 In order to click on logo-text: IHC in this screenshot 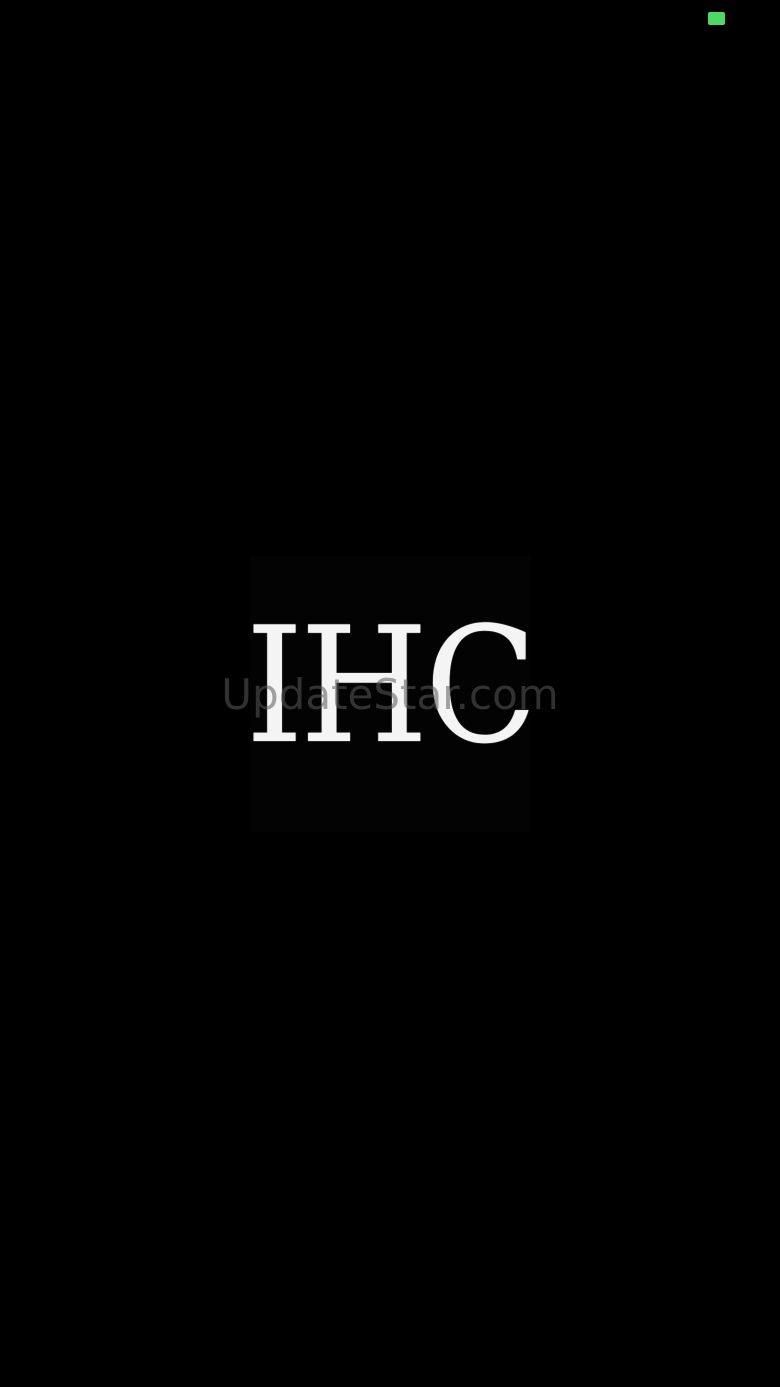, I will do `click(391, 685)`.